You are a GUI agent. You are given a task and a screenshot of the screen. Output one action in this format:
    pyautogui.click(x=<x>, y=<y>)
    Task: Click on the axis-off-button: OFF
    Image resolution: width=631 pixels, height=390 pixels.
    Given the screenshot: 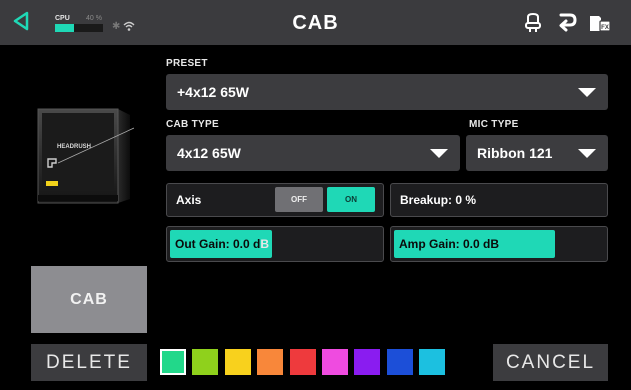 What is the action you would take?
    pyautogui.click(x=299, y=199)
    